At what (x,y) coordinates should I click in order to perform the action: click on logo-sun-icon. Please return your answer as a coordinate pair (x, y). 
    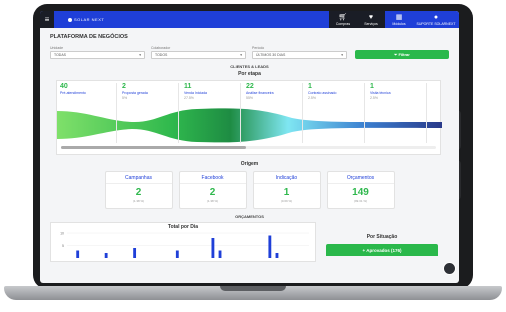
    Looking at the image, I should click on (70, 19).